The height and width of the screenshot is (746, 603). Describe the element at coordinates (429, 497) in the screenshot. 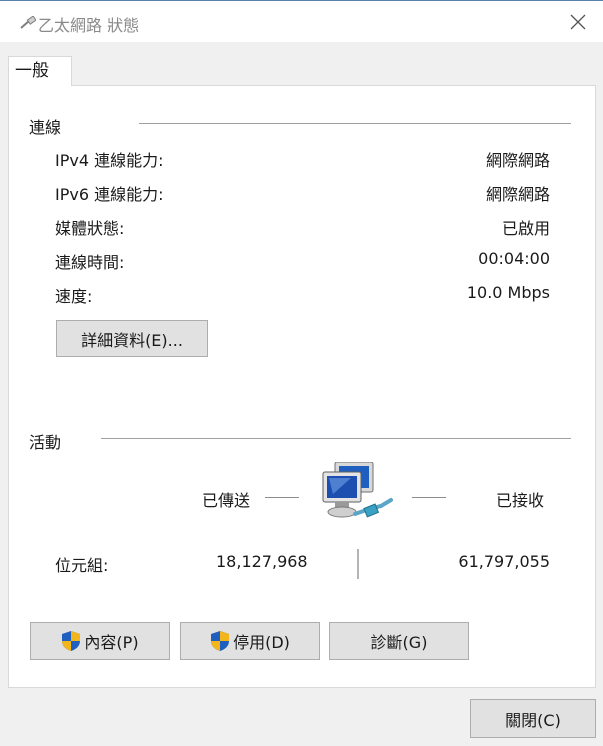

I see `received-line` at that location.